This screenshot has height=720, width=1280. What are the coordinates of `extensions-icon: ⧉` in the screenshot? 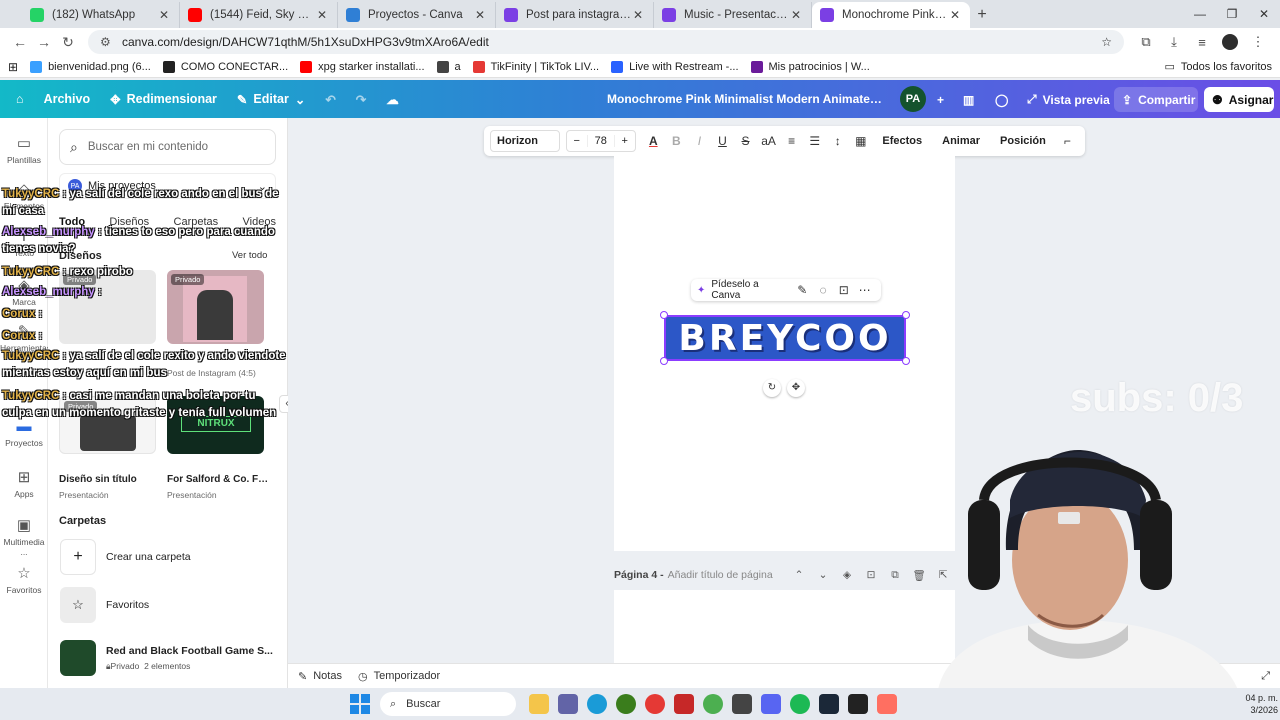 It's located at (1146, 42).